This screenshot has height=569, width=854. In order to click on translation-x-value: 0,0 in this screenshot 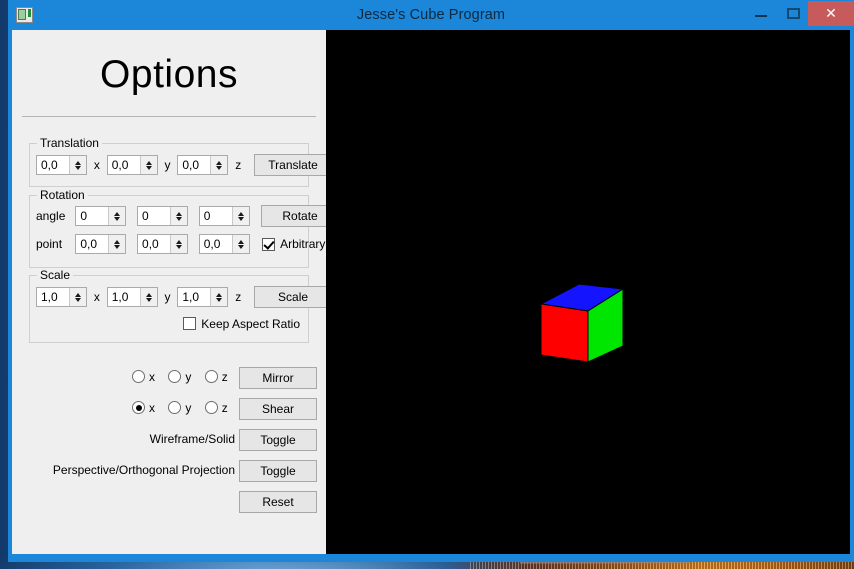, I will do `click(49, 165)`.